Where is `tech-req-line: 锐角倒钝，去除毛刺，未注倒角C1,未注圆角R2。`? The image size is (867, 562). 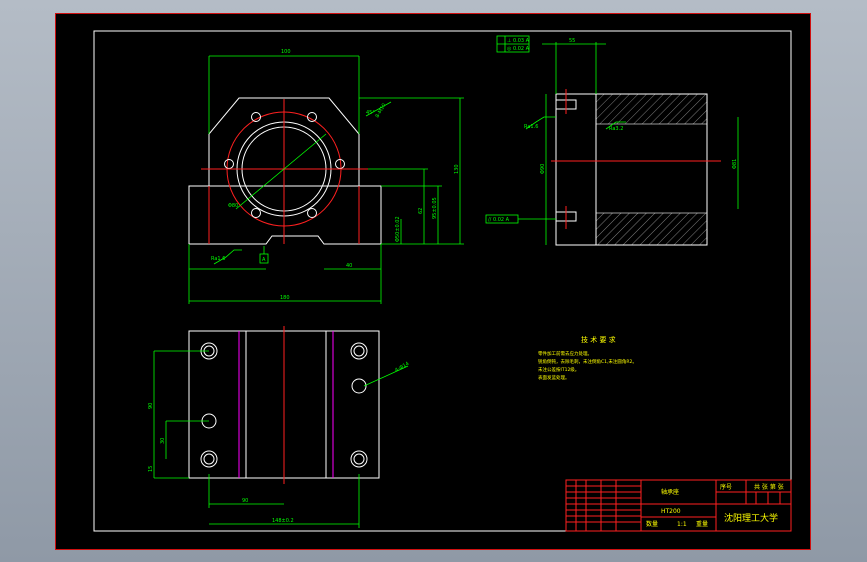 tech-req-line: 锐角倒钝，去除毛刺，未注倒角C1,未注圆角R2。 is located at coordinates (587, 361).